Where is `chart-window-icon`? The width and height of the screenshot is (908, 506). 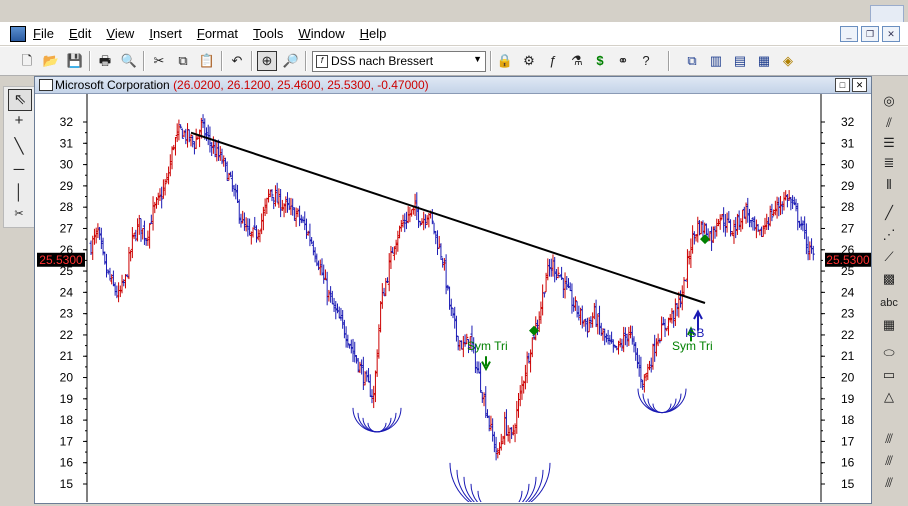 chart-window-icon is located at coordinates (46, 85).